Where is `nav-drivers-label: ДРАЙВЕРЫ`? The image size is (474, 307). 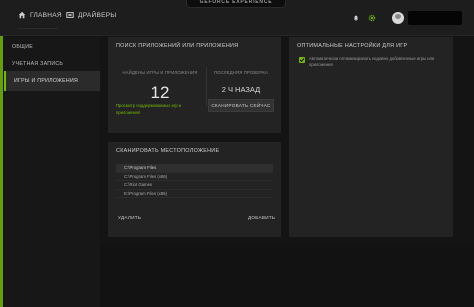 nav-drivers-label: ДРАЙВЕРЫ is located at coordinates (97, 15).